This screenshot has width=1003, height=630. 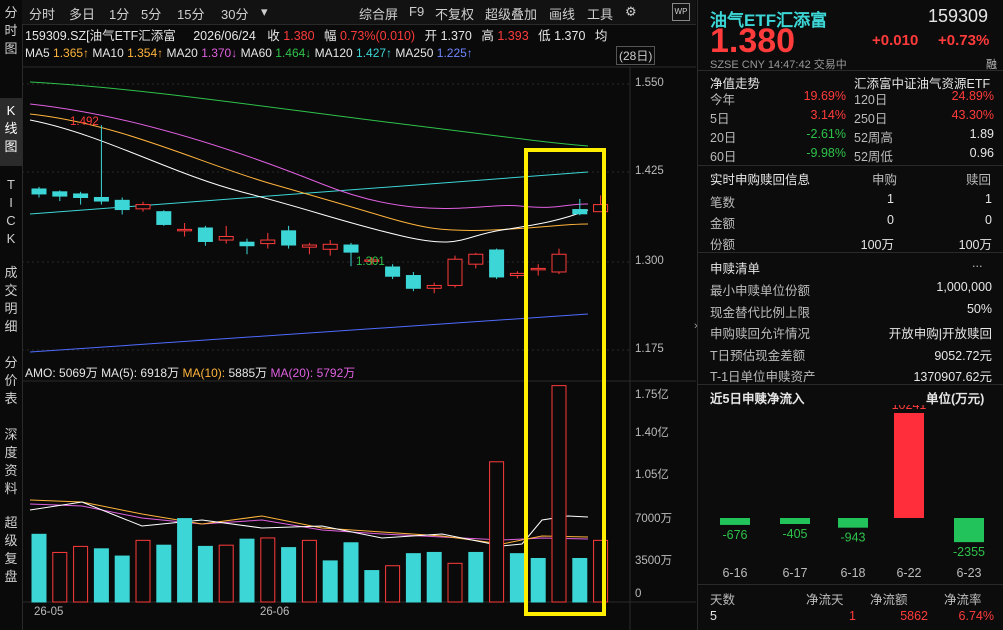 What do you see at coordinates (696, 326) in the screenshot?
I see `collapse-arrow-icon: ›` at bounding box center [696, 326].